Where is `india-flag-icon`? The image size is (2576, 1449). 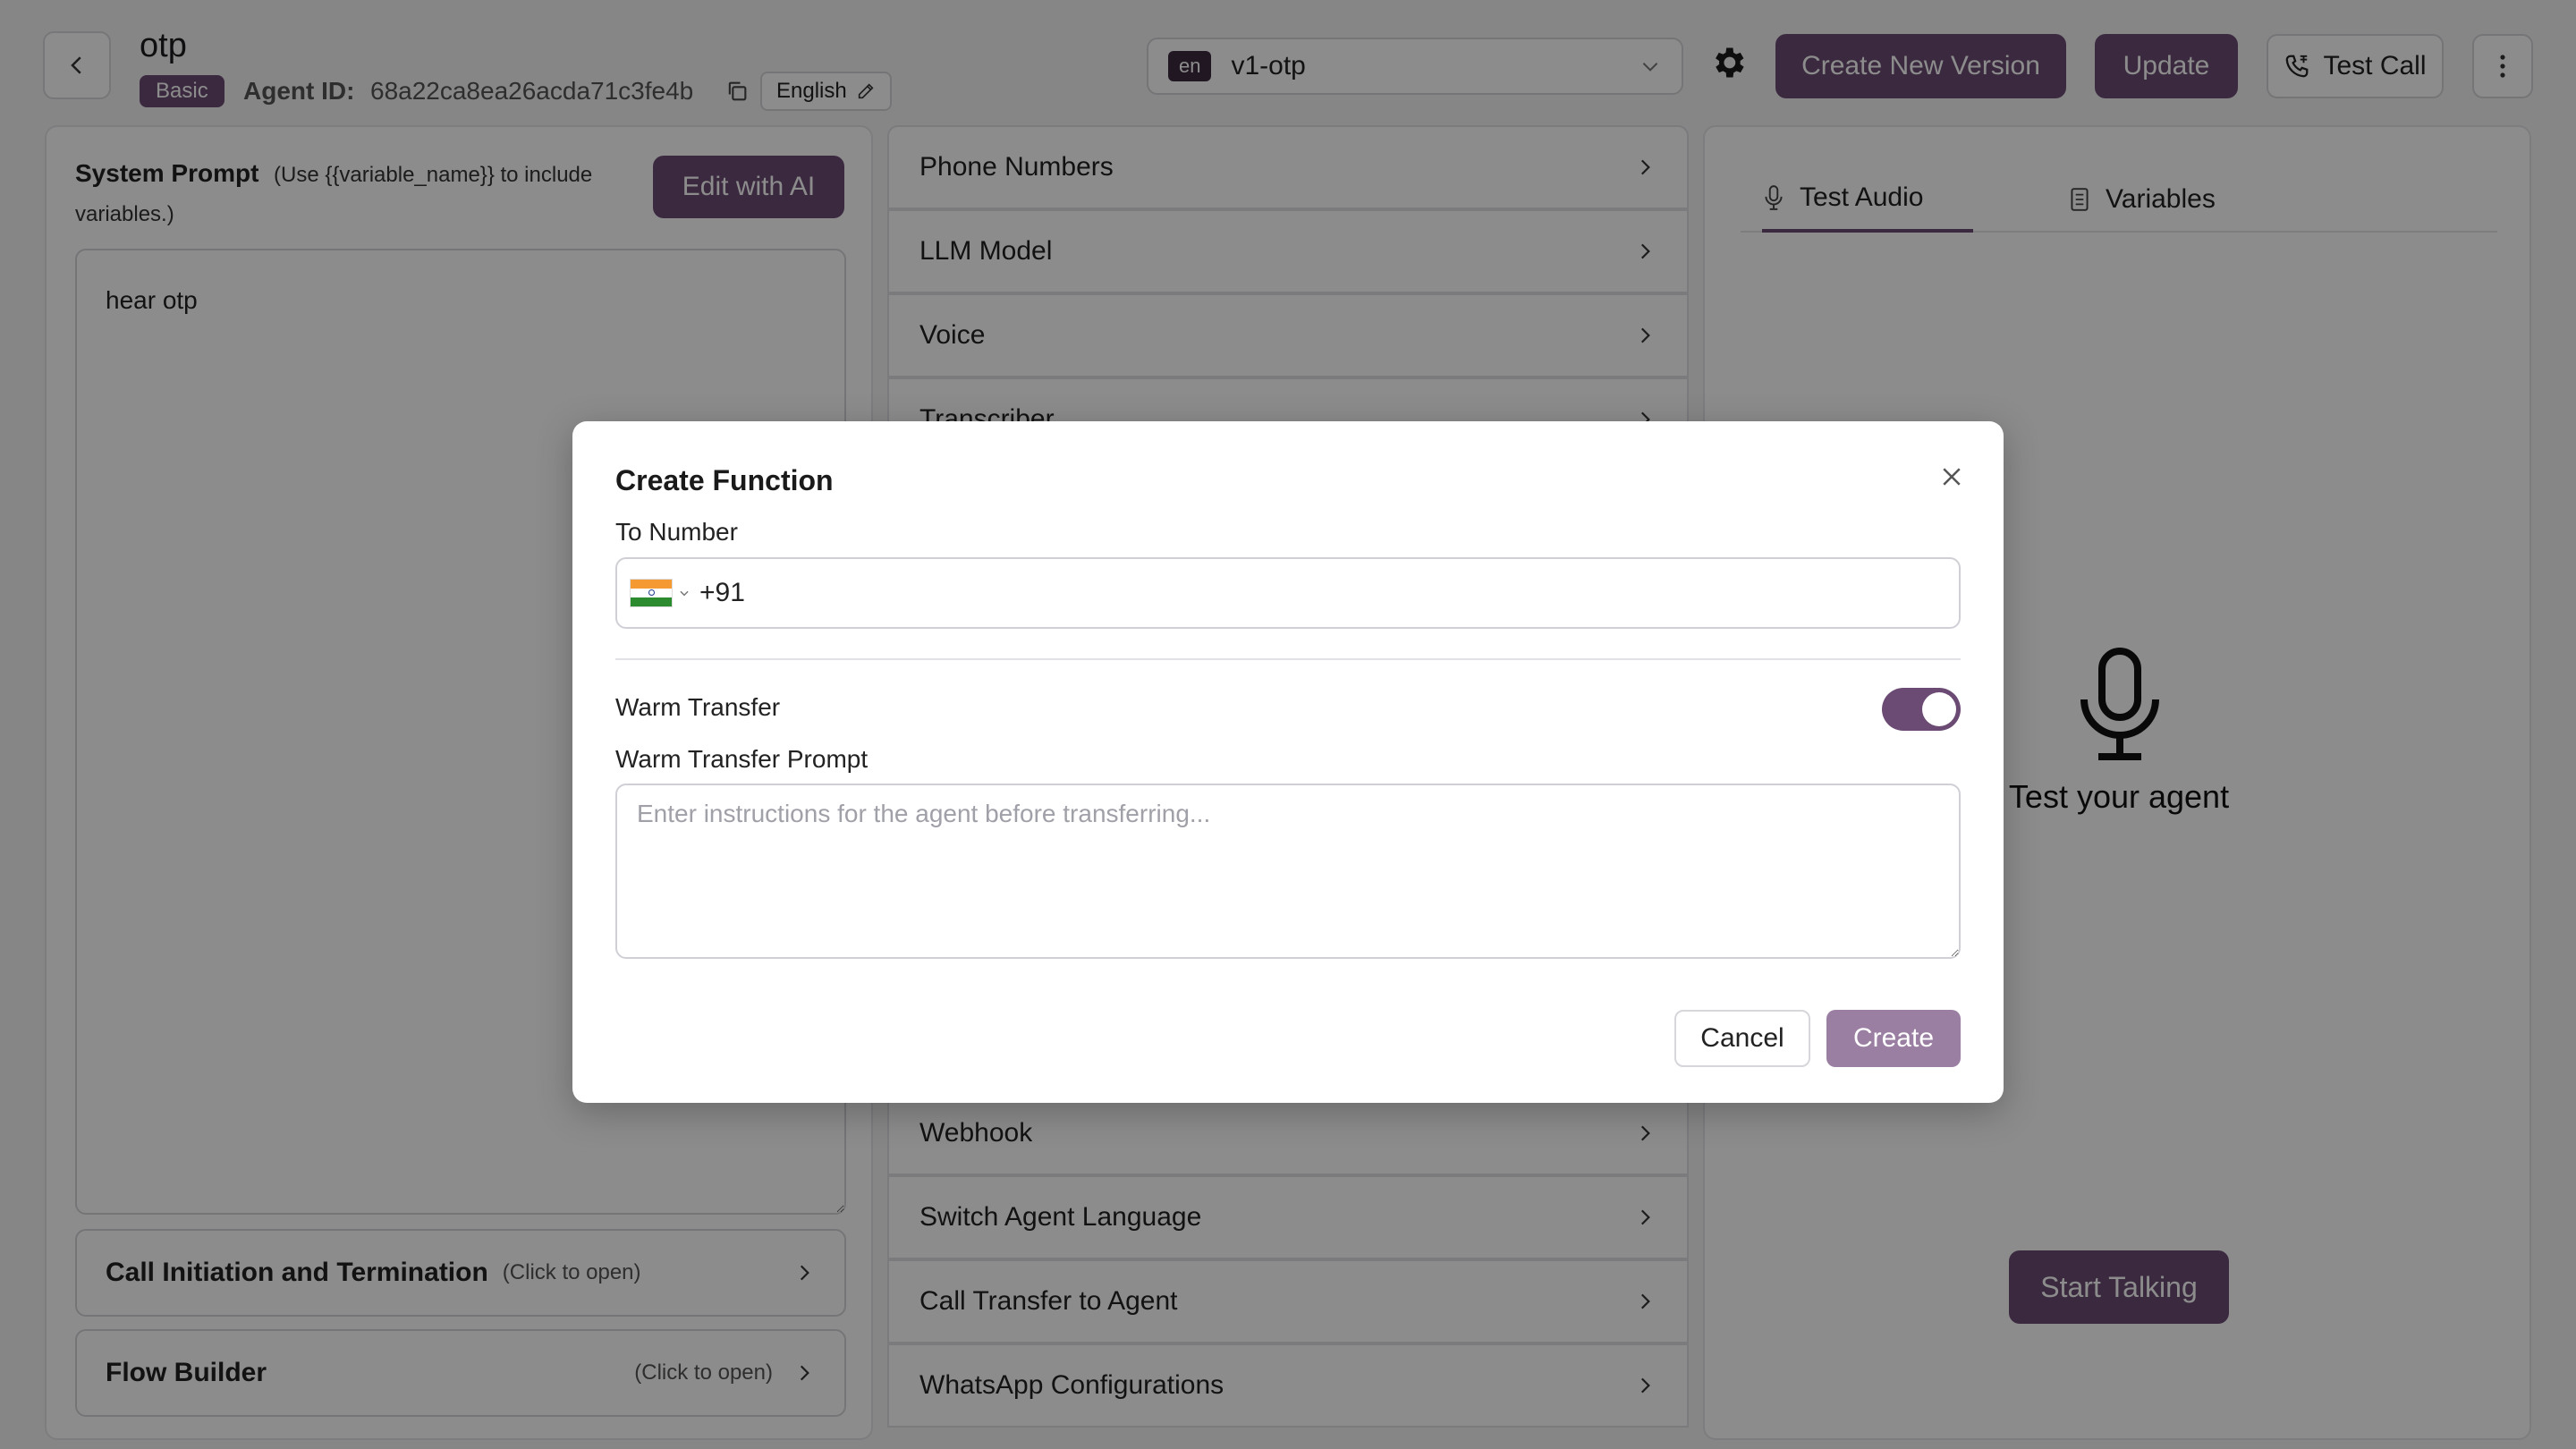 india-flag-icon is located at coordinates (651, 593).